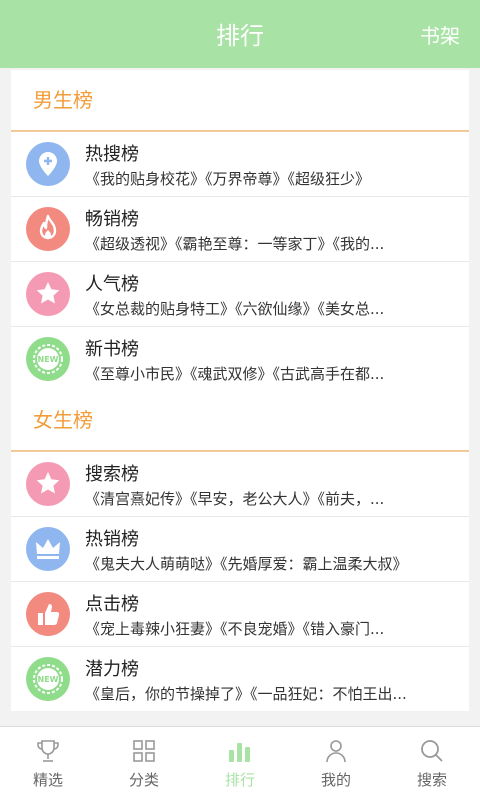 This screenshot has width=480, height=801. Describe the element at coordinates (228, 179) in the screenshot. I see `rank-books: 《我的贴身校花》《万界帝尊》《超级狂少》` at that location.